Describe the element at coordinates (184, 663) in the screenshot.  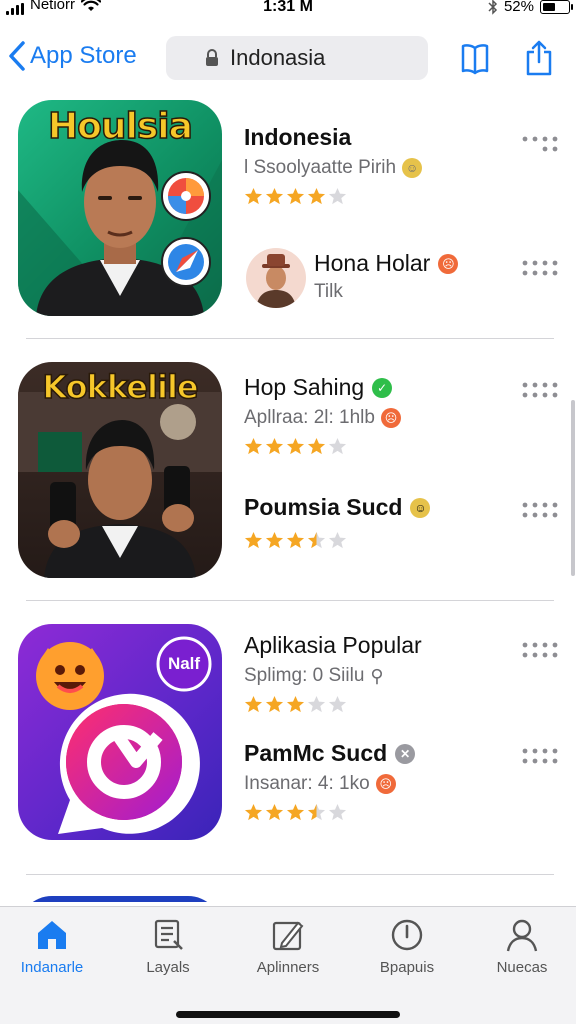
I see `icon-badge-text: Nalf` at that location.